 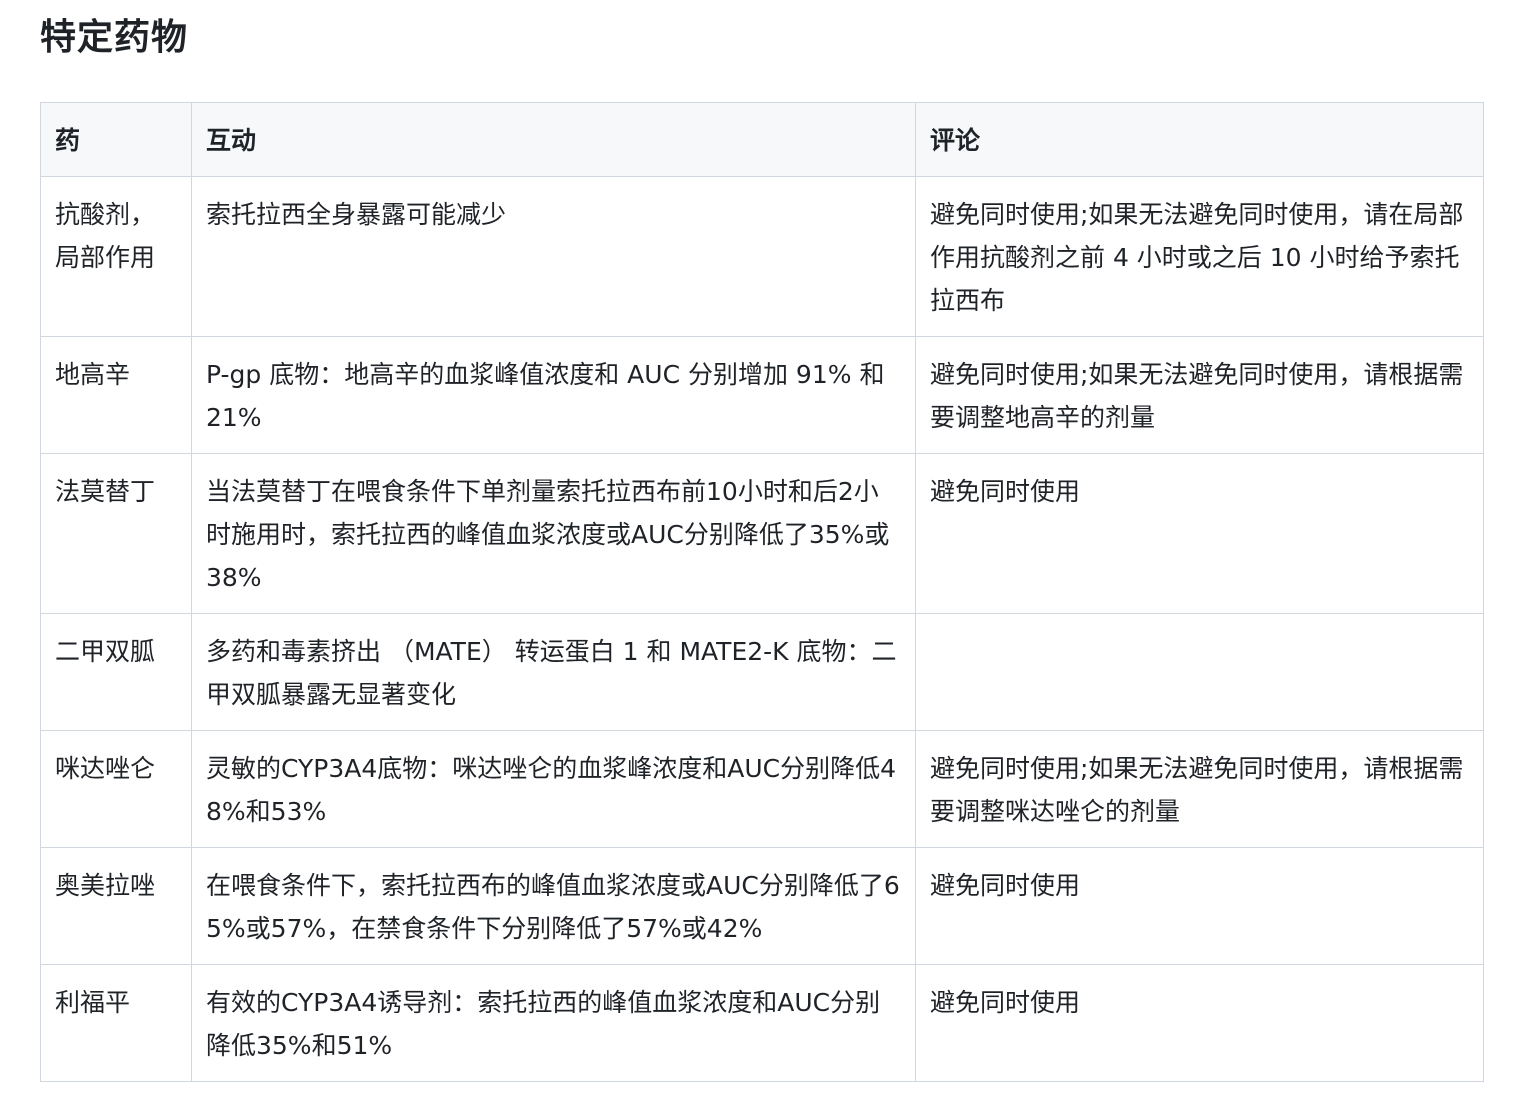 I want to click on header-interaction: 互动, so click(x=553, y=139).